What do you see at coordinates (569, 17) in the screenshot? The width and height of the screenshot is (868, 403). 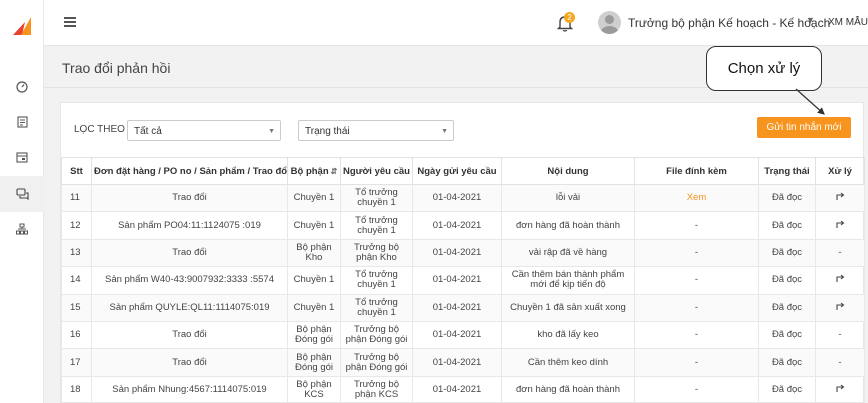 I see `notification-badge: 2` at bounding box center [569, 17].